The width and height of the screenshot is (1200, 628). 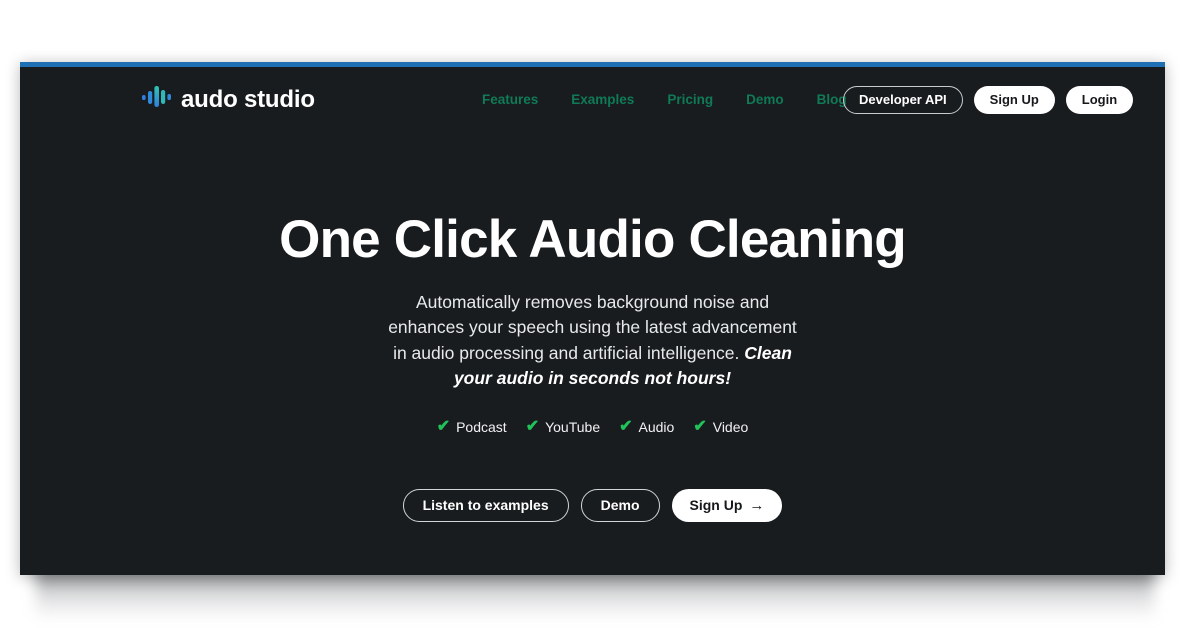 What do you see at coordinates (730, 426) in the screenshot?
I see `feature-label: Video` at bounding box center [730, 426].